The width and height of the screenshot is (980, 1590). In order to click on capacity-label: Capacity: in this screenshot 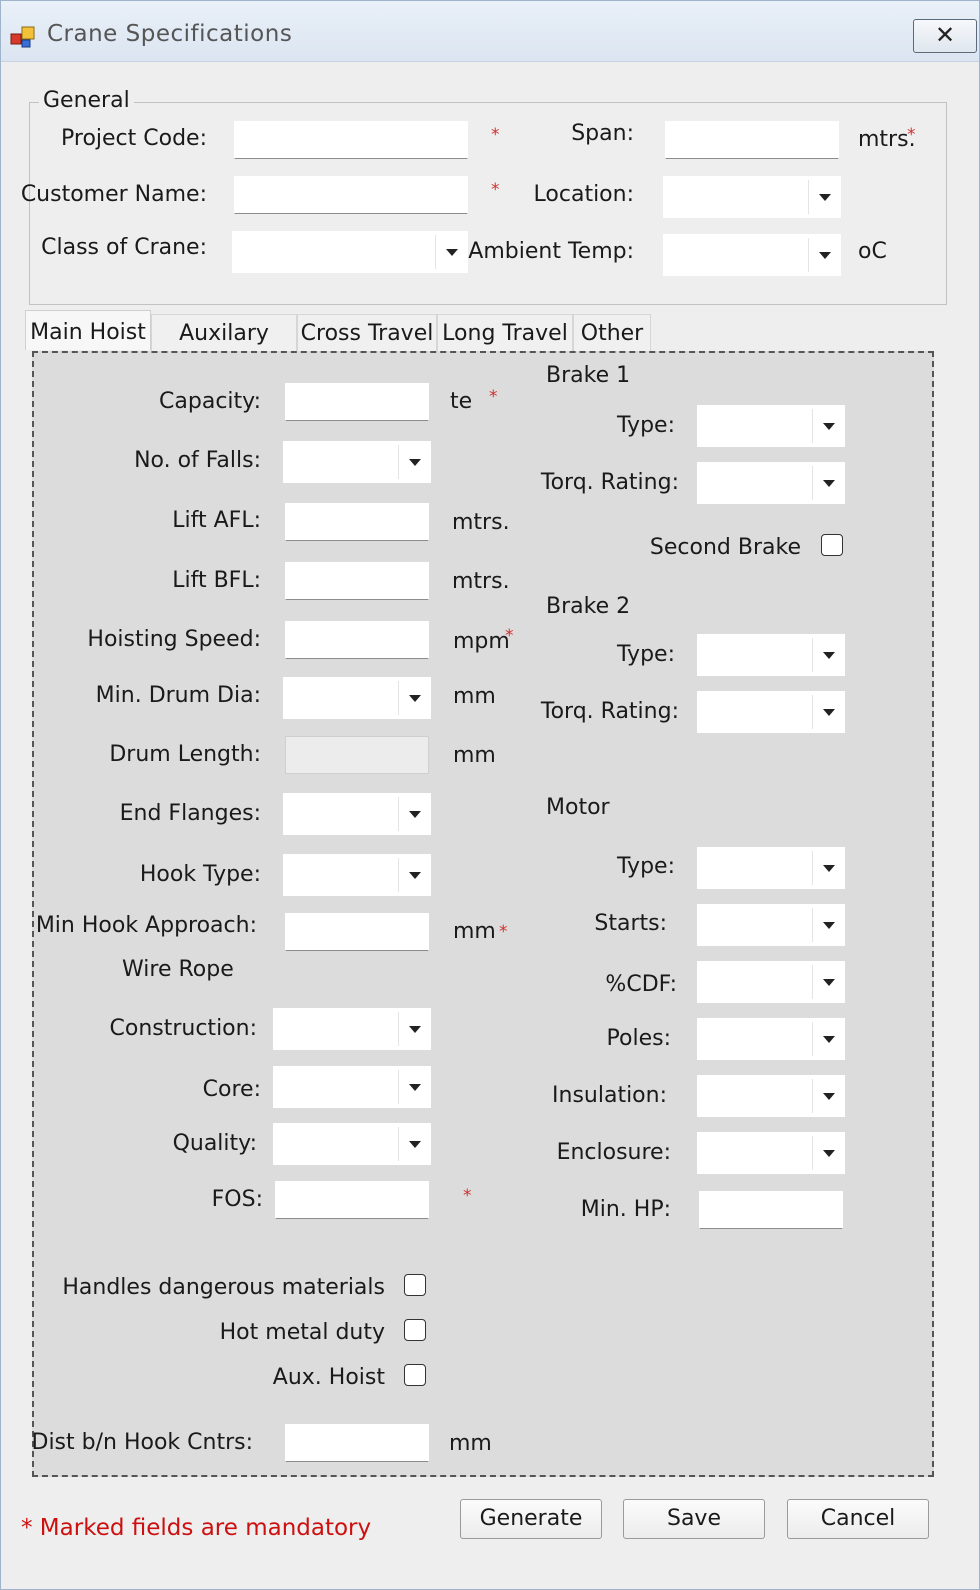, I will do `click(210, 401)`.